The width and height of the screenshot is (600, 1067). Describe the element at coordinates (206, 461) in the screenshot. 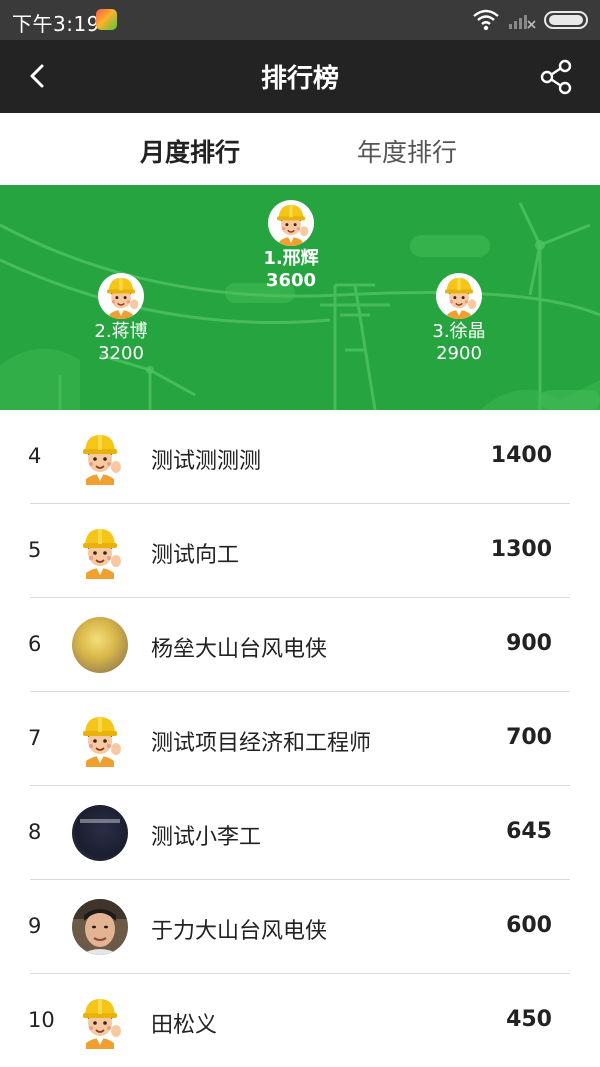

I see `user-name: 测试测测测` at that location.